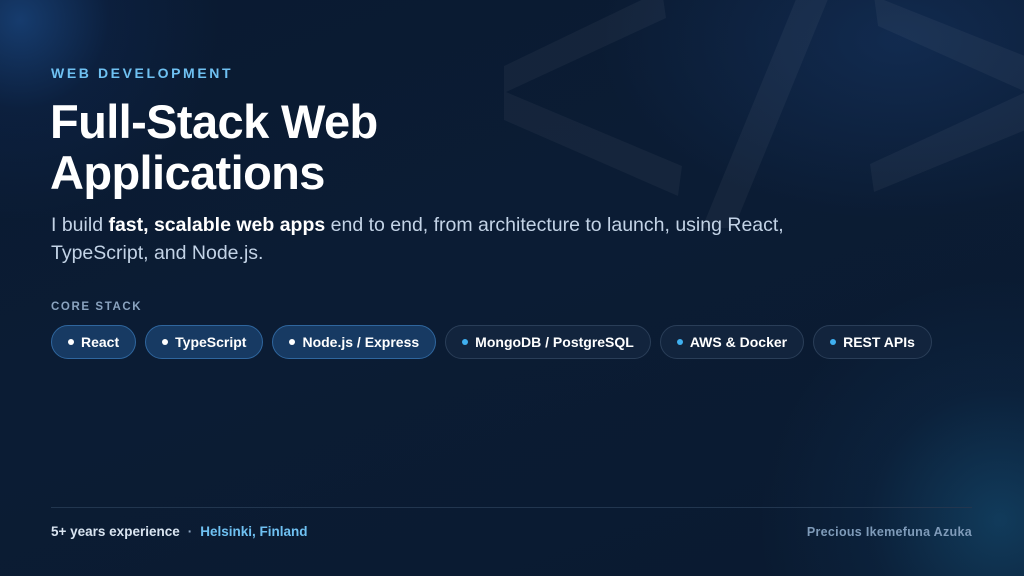 This screenshot has width=1024, height=576. I want to click on experience-text: 5+ years experience, so click(115, 531).